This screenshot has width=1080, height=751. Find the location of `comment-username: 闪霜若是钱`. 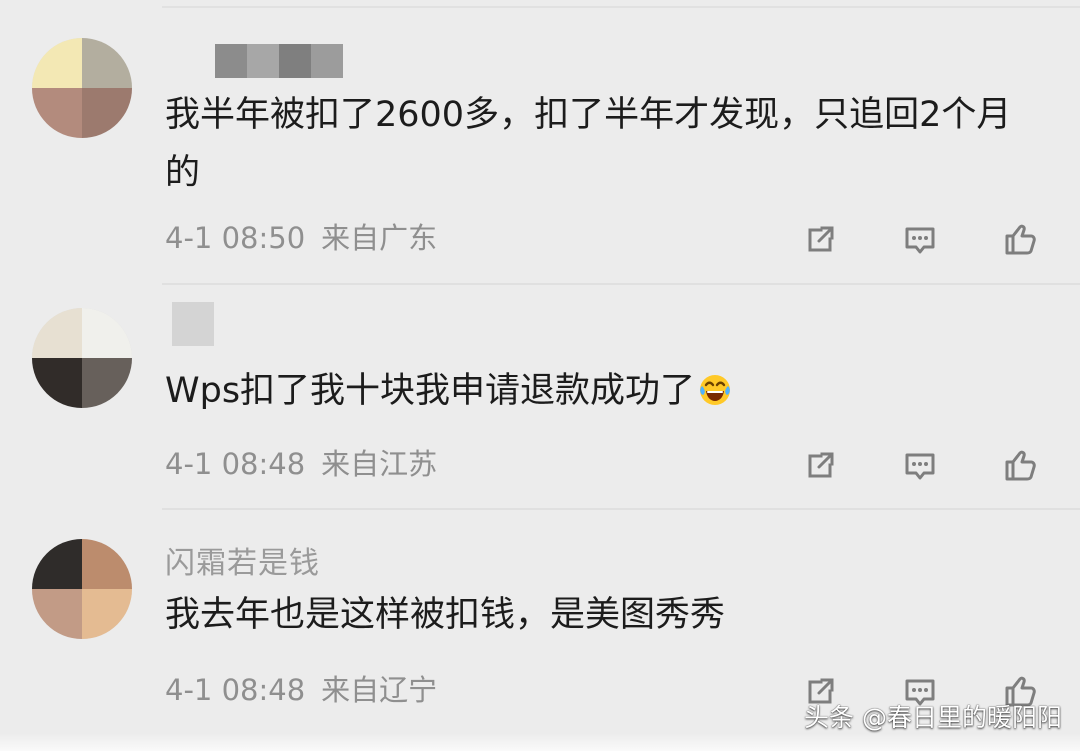

comment-username: 闪霜若是钱 is located at coordinates (242, 563).